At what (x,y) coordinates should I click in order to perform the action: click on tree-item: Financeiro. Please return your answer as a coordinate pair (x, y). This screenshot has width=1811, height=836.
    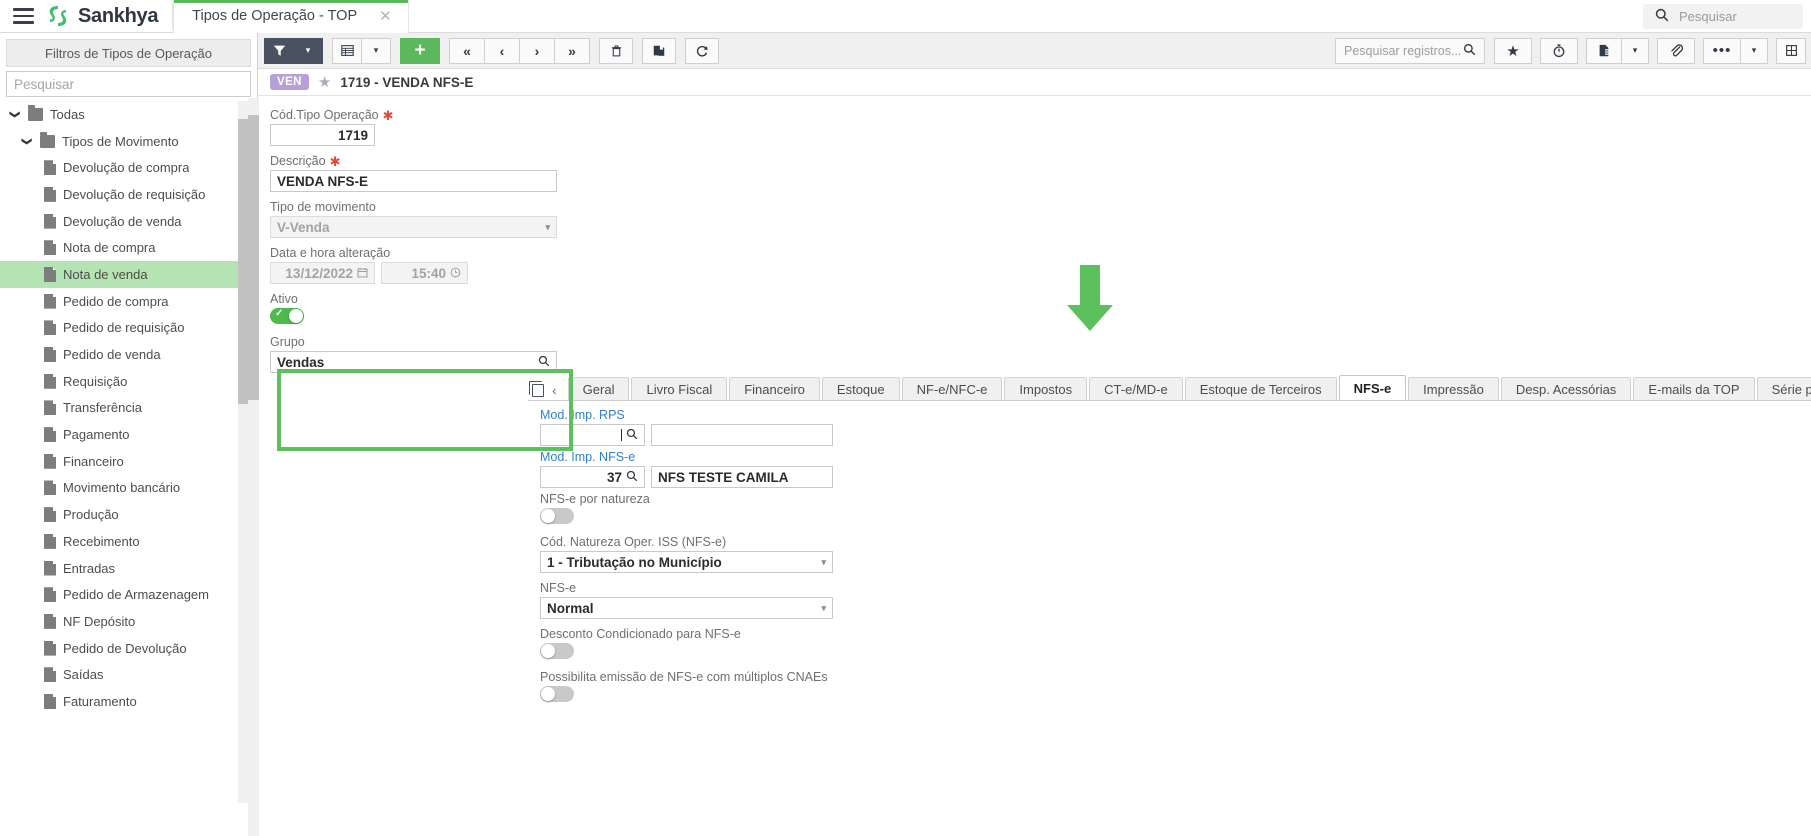
    Looking at the image, I should click on (128, 461).